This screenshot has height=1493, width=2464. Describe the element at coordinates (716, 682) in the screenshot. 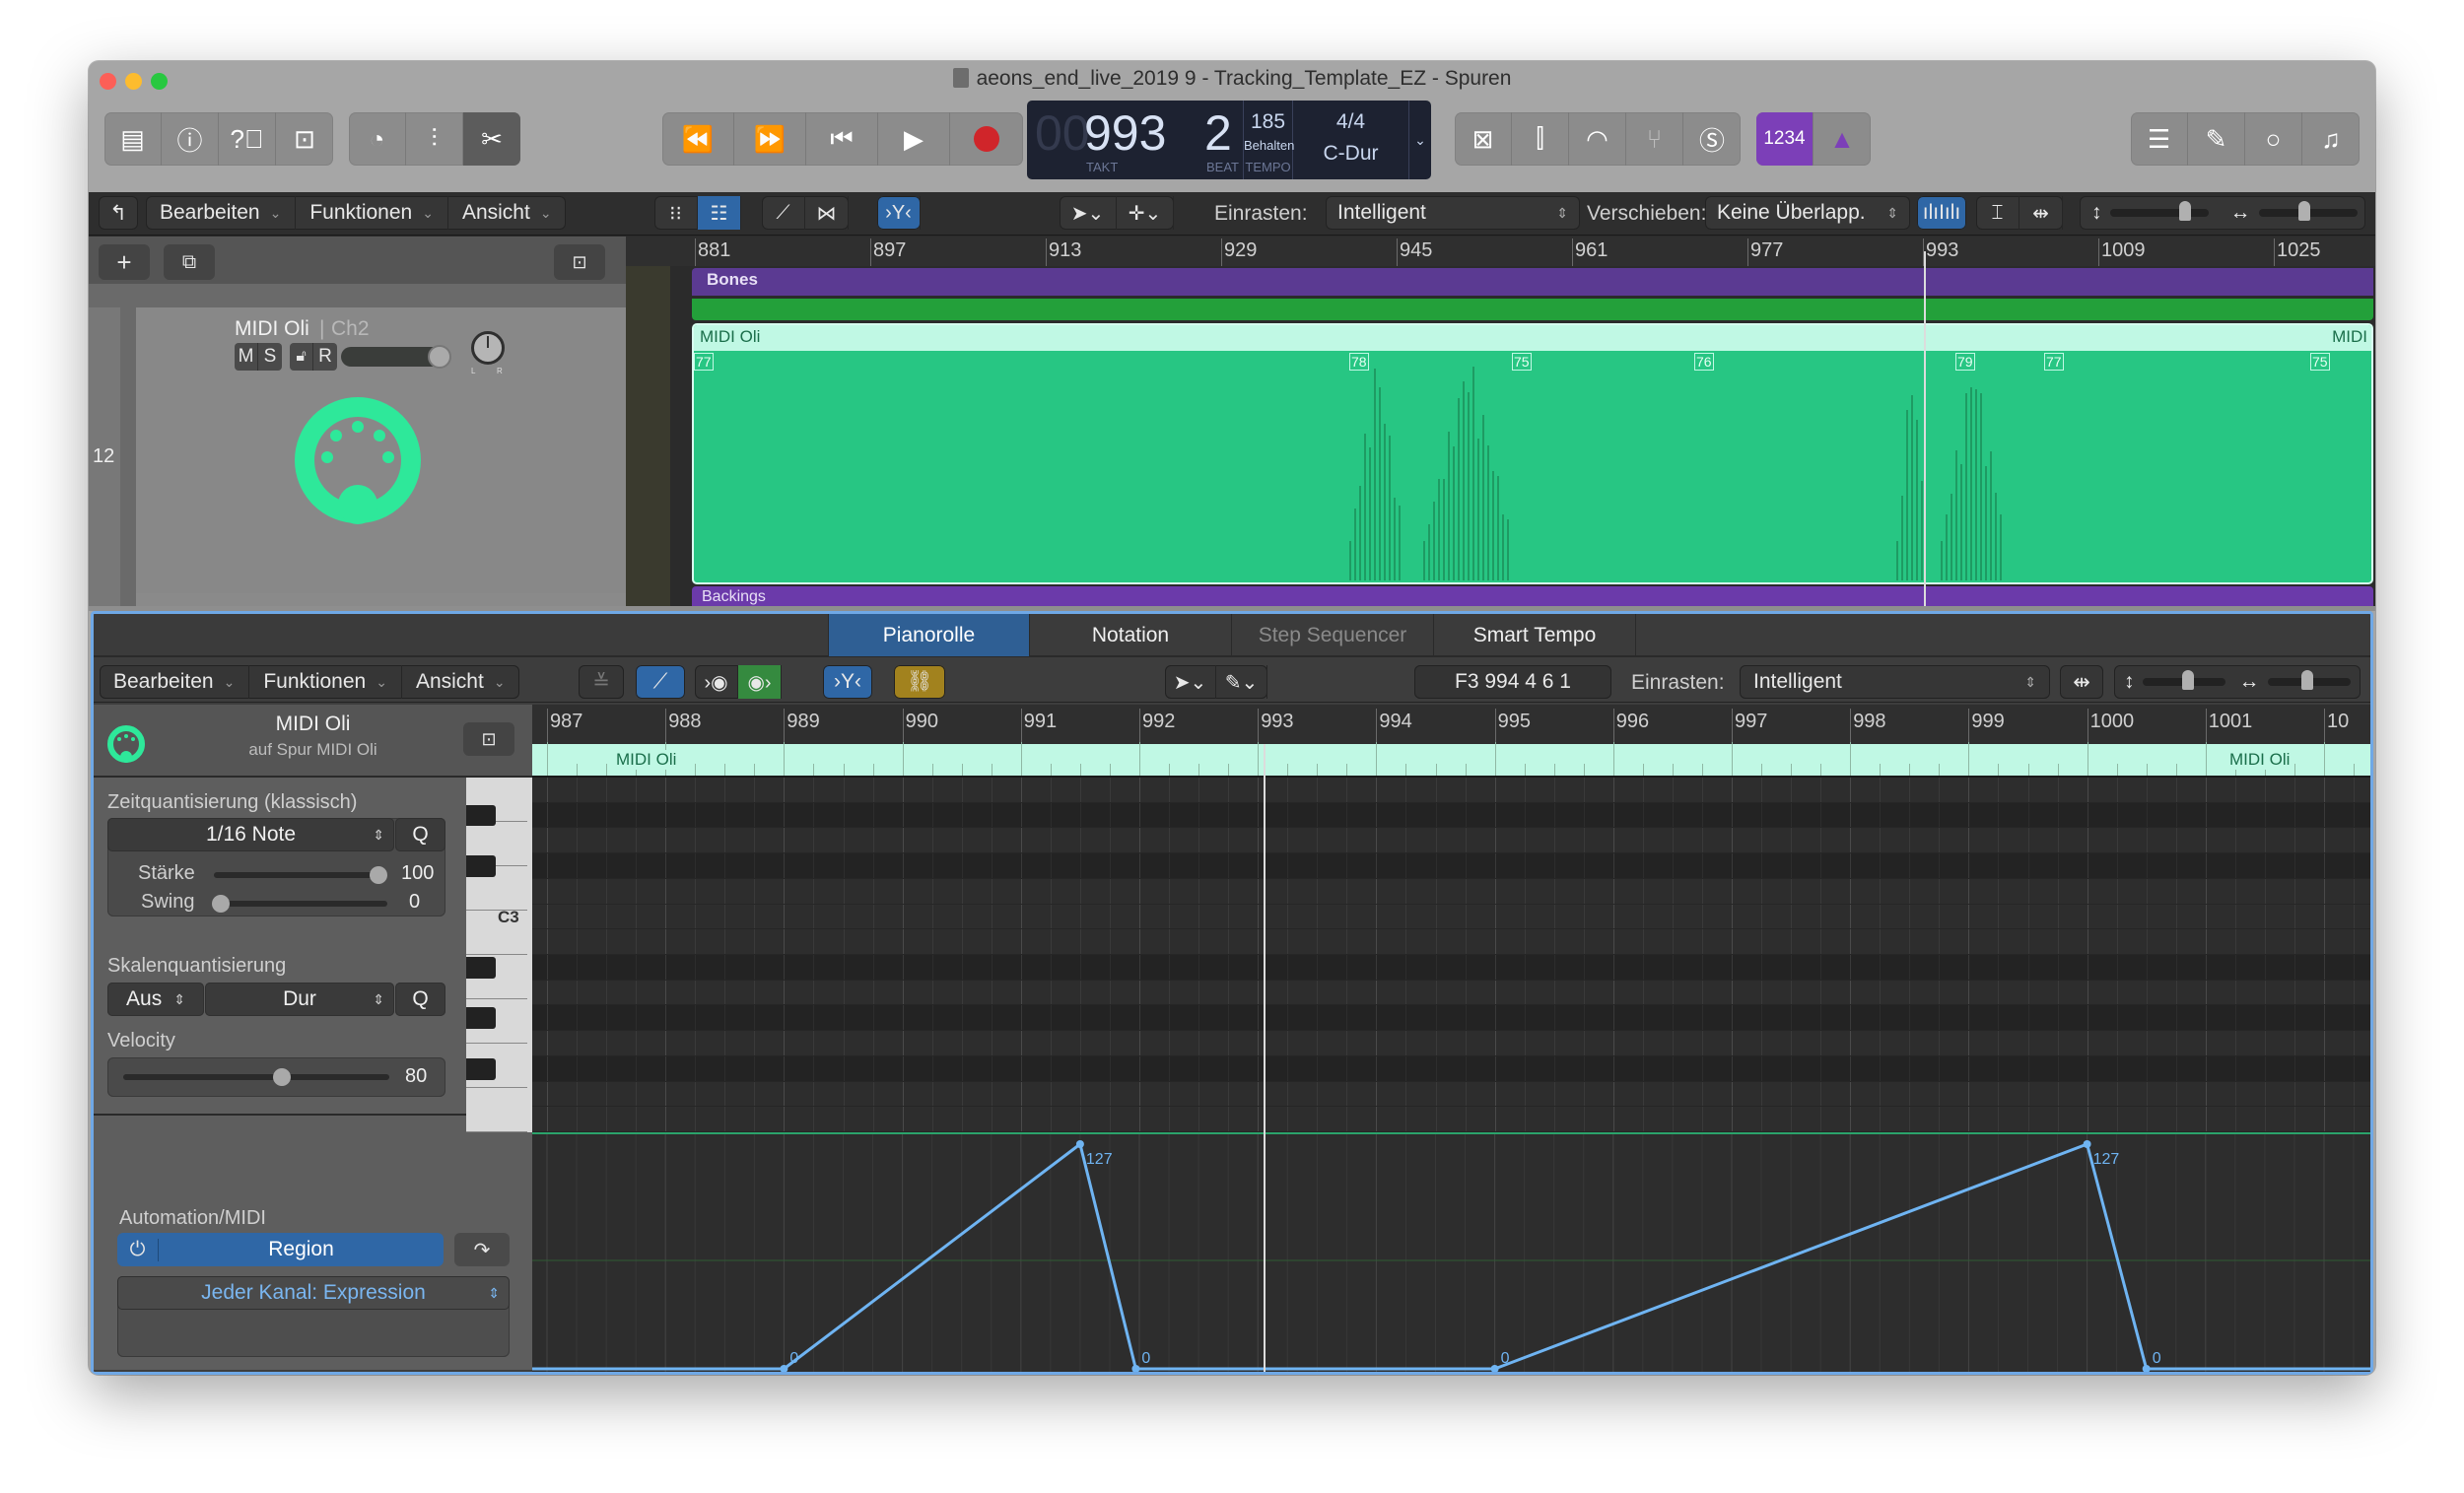

I see `midi-in-icon: ›◉` at that location.